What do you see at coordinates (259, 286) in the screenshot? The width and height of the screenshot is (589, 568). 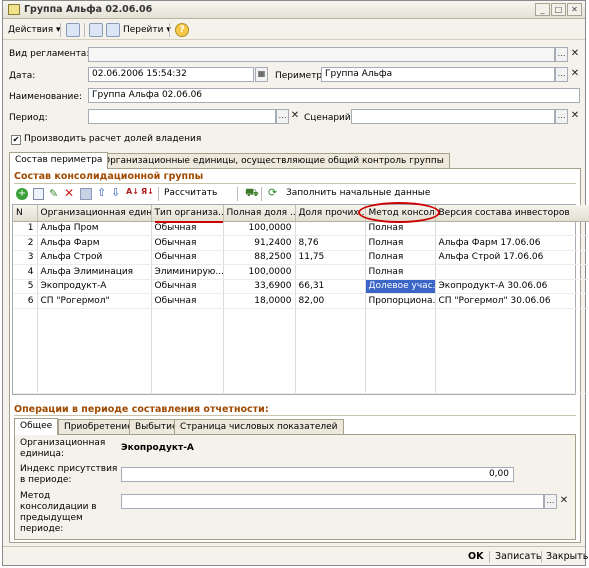 I see `cell-full-share: 33,6900` at bounding box center [259, 286].